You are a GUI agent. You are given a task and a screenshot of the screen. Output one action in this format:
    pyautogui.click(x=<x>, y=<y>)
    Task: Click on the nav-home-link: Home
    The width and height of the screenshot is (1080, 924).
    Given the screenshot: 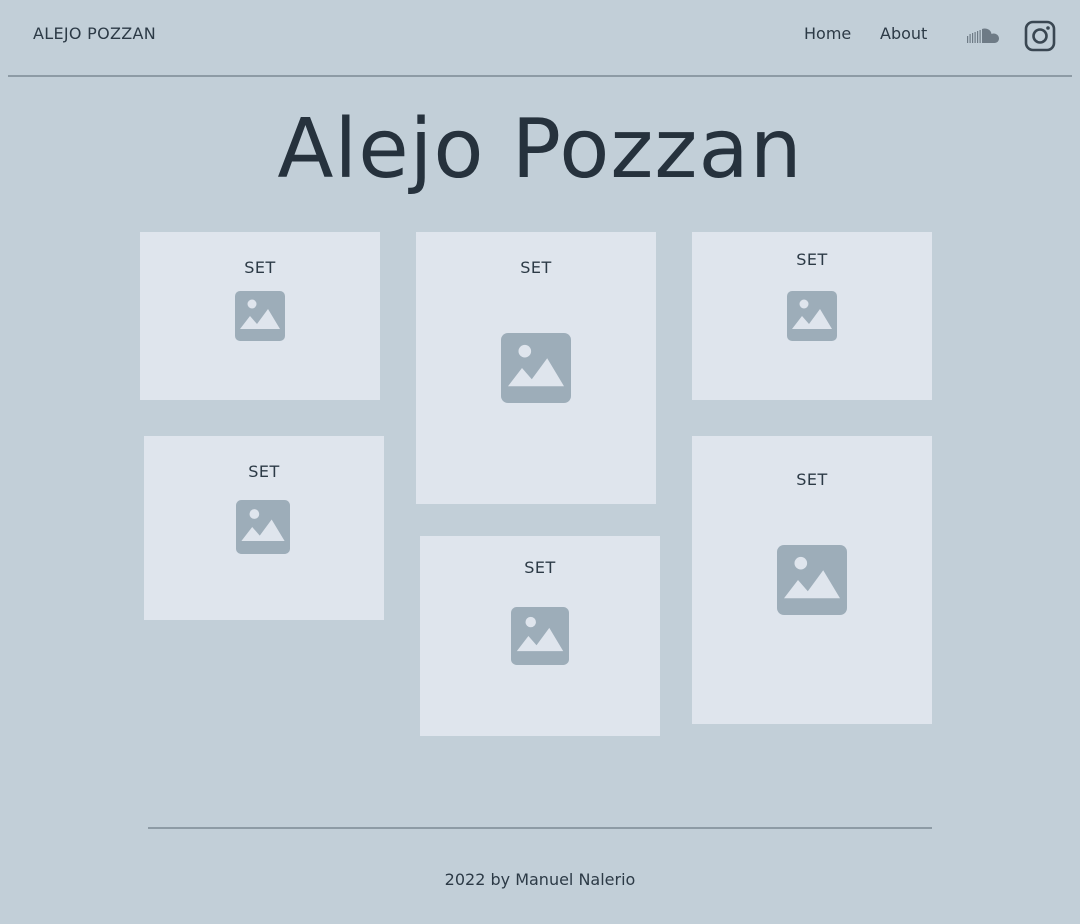 What is the action you would take?
    pyautogui.click(x=827, y=33)
    